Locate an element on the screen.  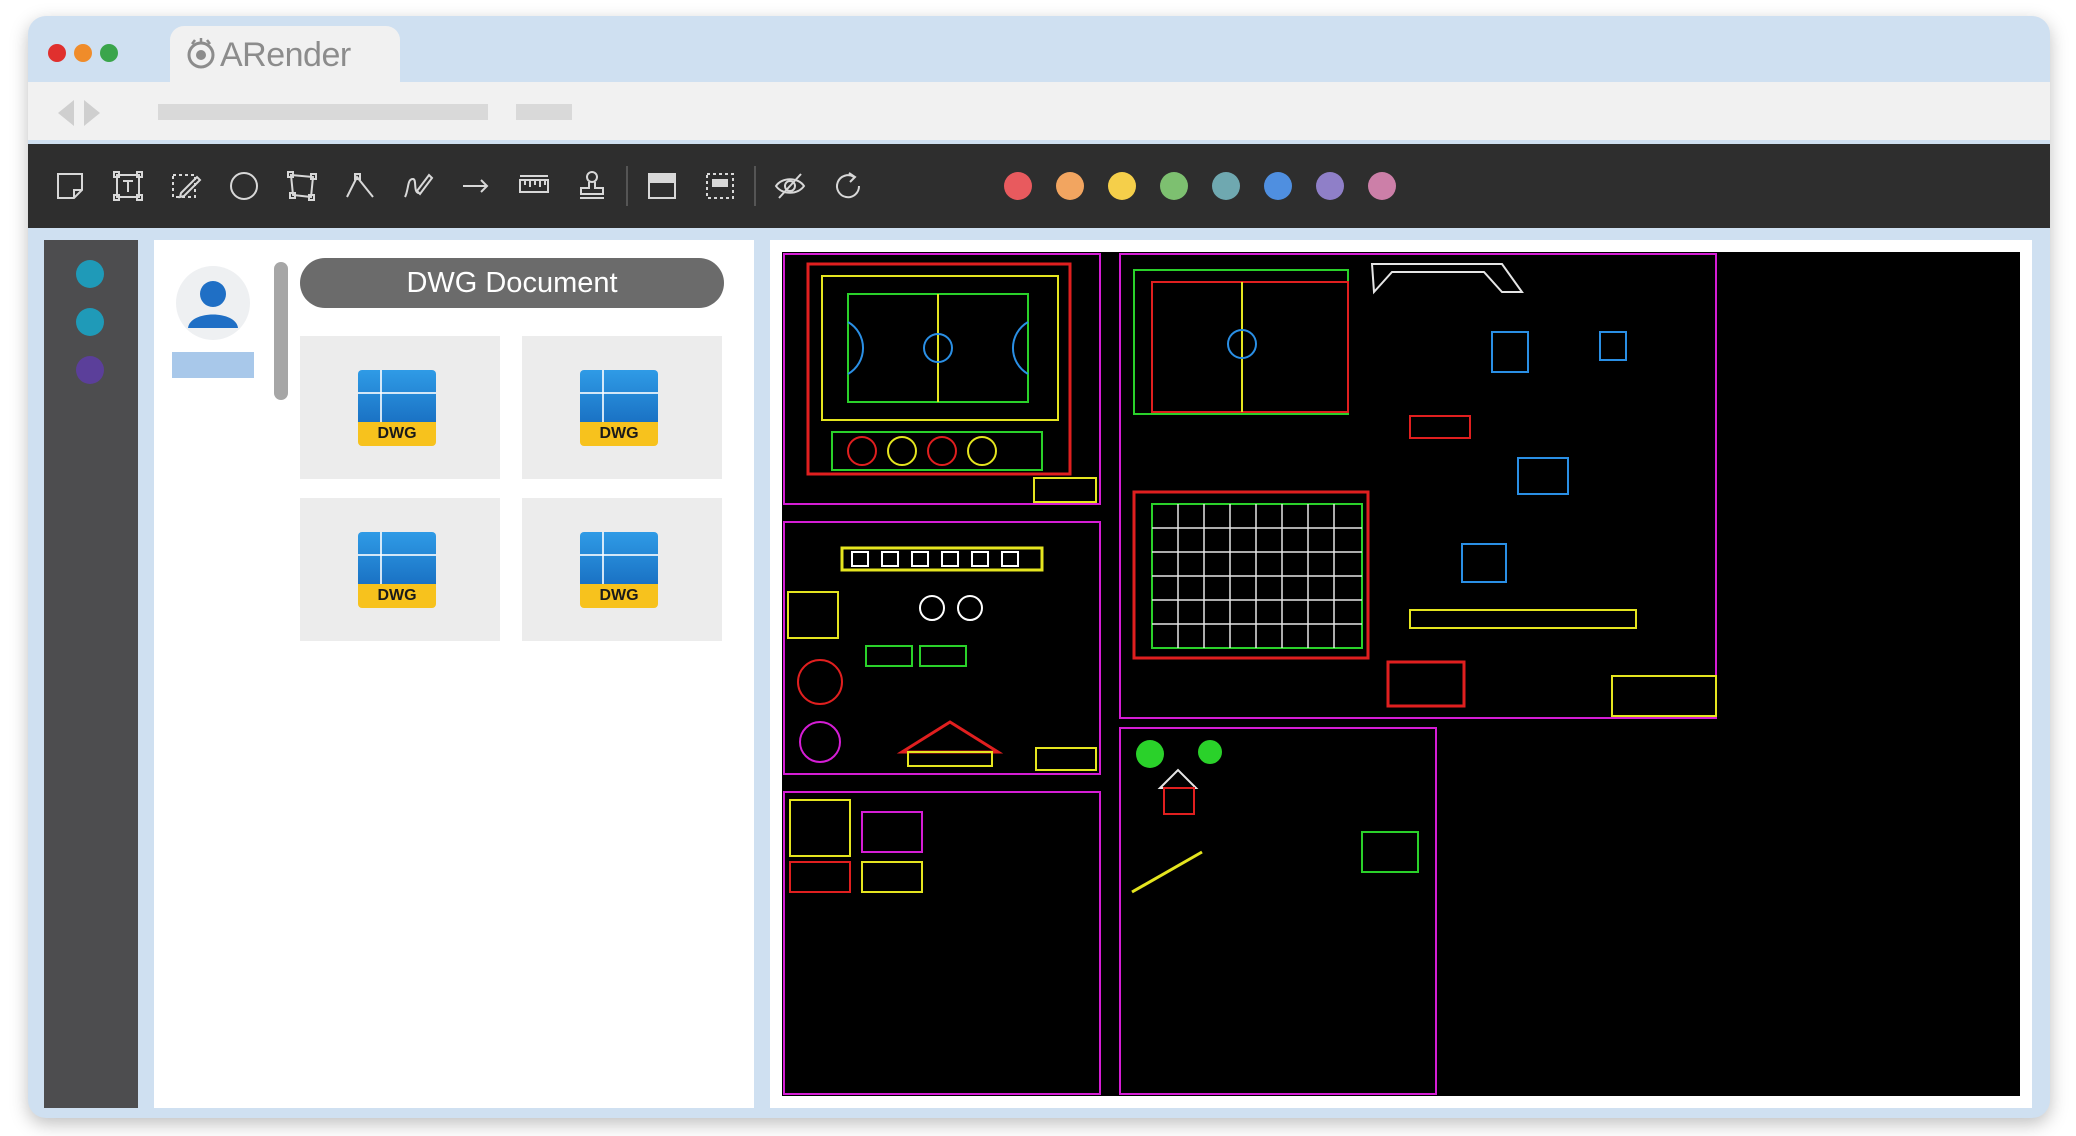
user-name-placeholder is located at coordinates (213, 365).